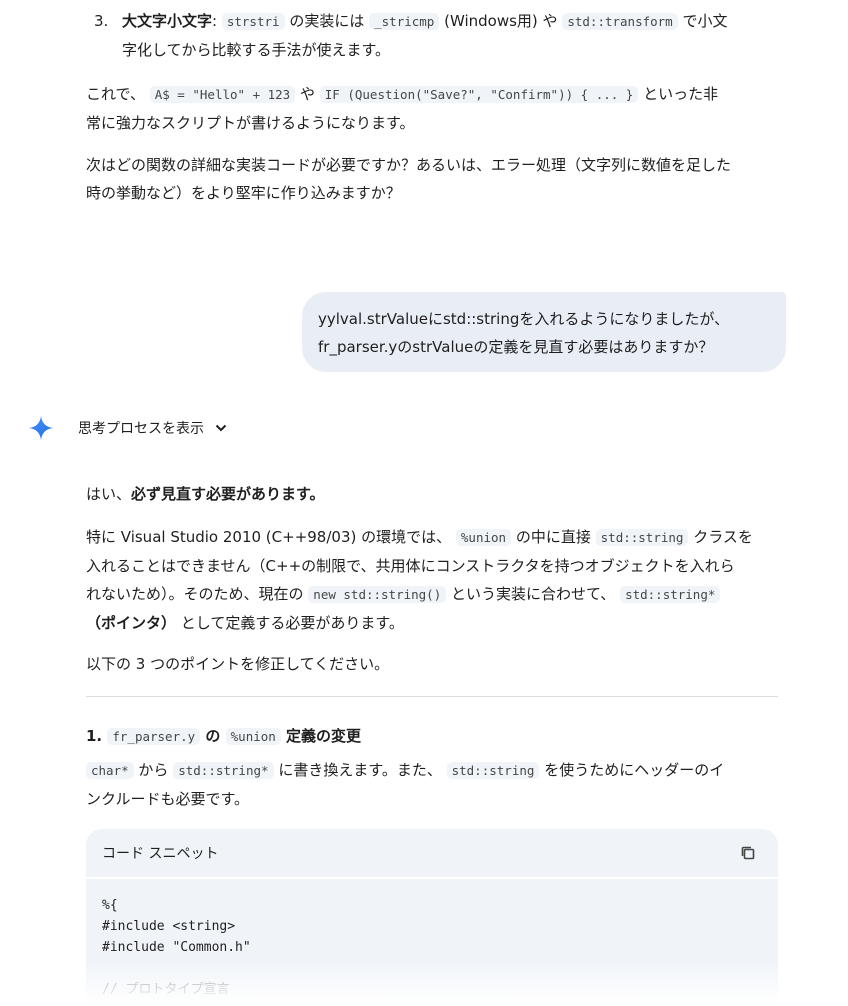 This screenshot has width=848, height=1006. Describe the element at coordinates (250, 123) in the screenshot. I see `text: 常に強力なスクリプトが書けるようになります。` at that location.